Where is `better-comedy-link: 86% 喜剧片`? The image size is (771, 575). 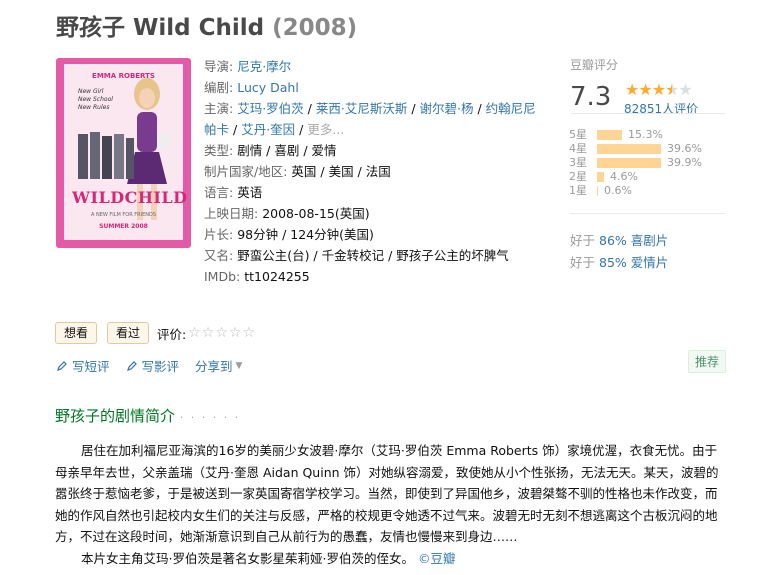 better-comedy-link: 86% 喜剧片 is located at coordinates (633, 240).